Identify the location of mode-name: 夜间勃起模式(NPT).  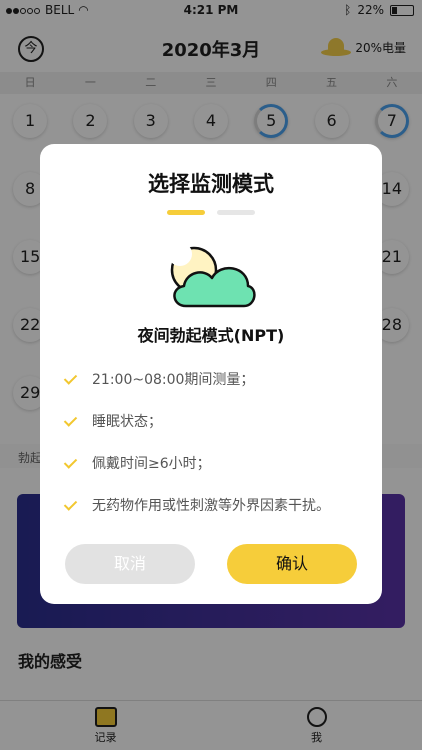
(211, 335).